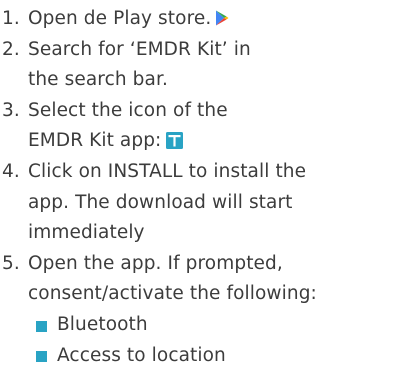 The image size is (397, 379). What do you see at coordinates (11, 49) in the screenshot?
I see `step-number: 2.` at bounding box center [11, 49].